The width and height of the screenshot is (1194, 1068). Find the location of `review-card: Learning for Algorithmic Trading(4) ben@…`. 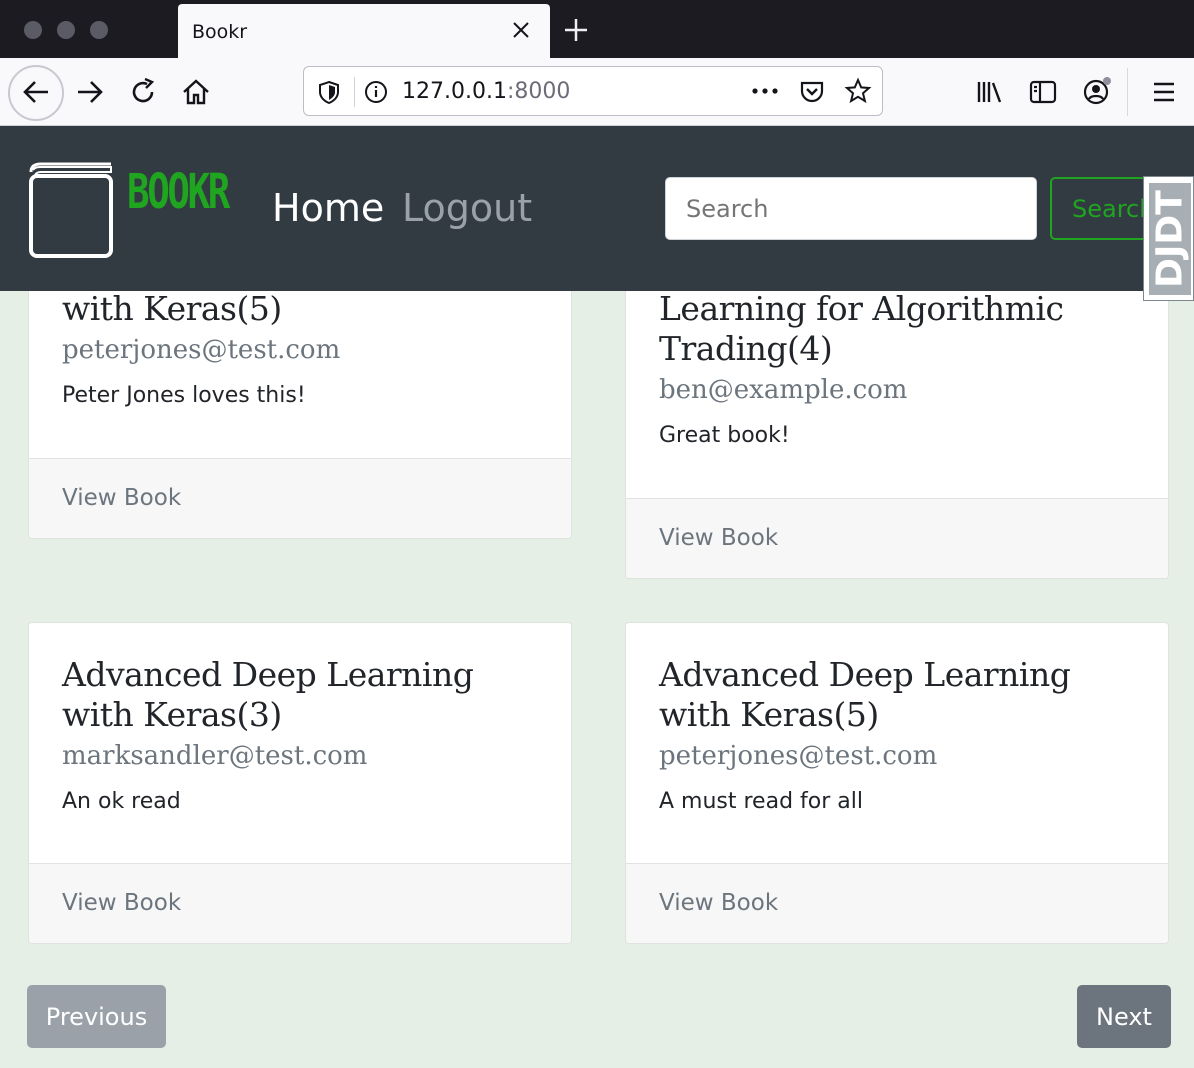

review-card: Learning for Algorithmic Trading(4) ben@… is located at coordinates (897, 414).